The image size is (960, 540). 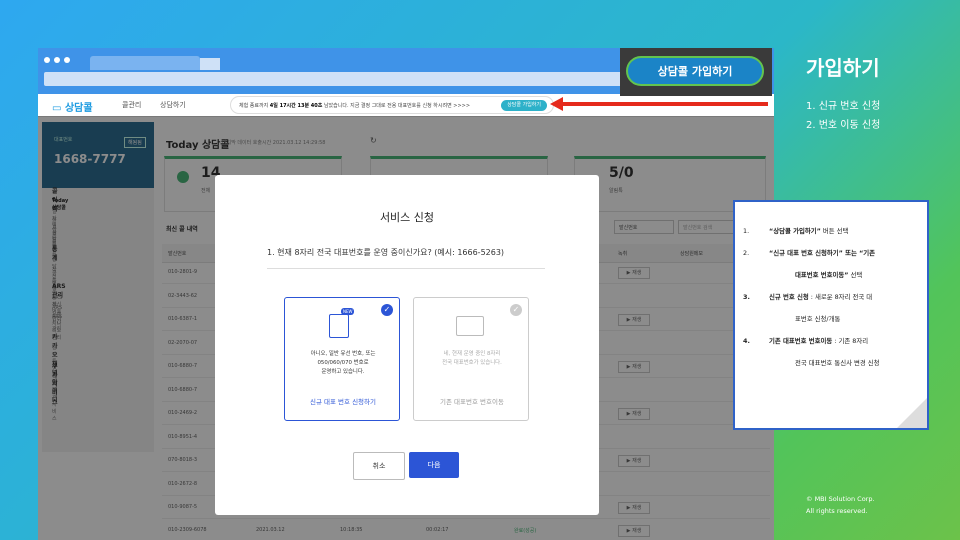 I want to click on note-line: 4. 기존 대표번호 번호이동 : 기존 8자리, so click(x=806, y=341).